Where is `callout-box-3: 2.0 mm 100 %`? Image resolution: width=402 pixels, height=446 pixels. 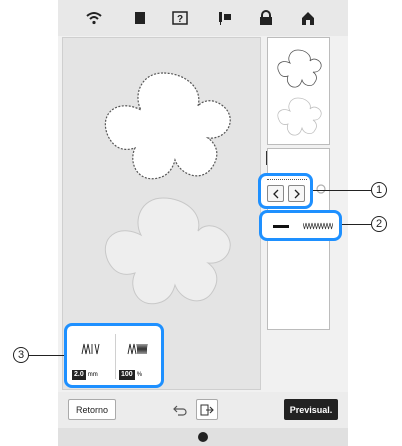
callout-box-3: 2.0 mm 100 % is located at coordinates (114, 355).